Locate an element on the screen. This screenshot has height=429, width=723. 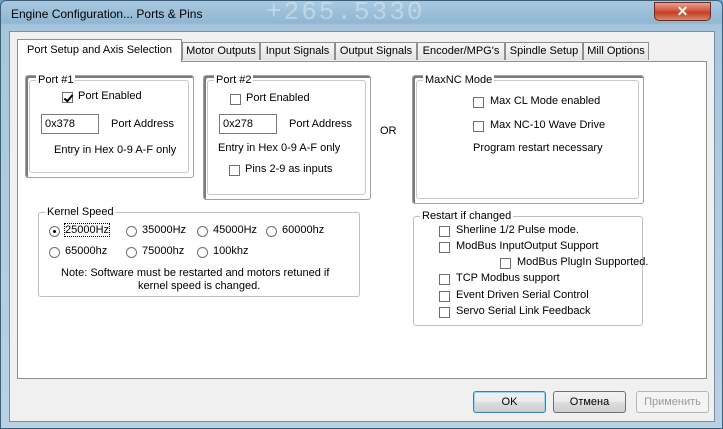
kernel-45000hz-label: 45000Hz is located at coordinates (235, 230).